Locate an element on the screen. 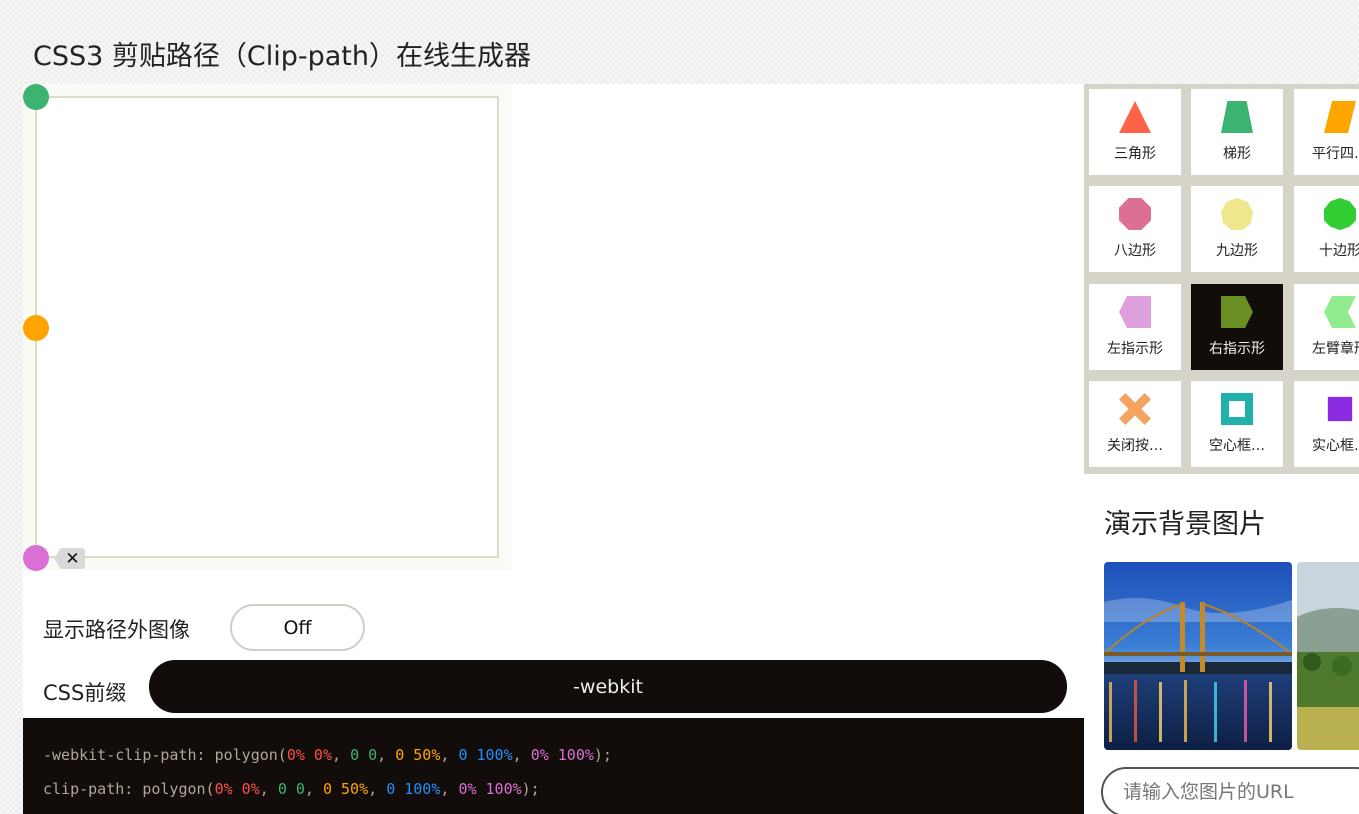  triangle-icon is located at coordinates (1135, 117).